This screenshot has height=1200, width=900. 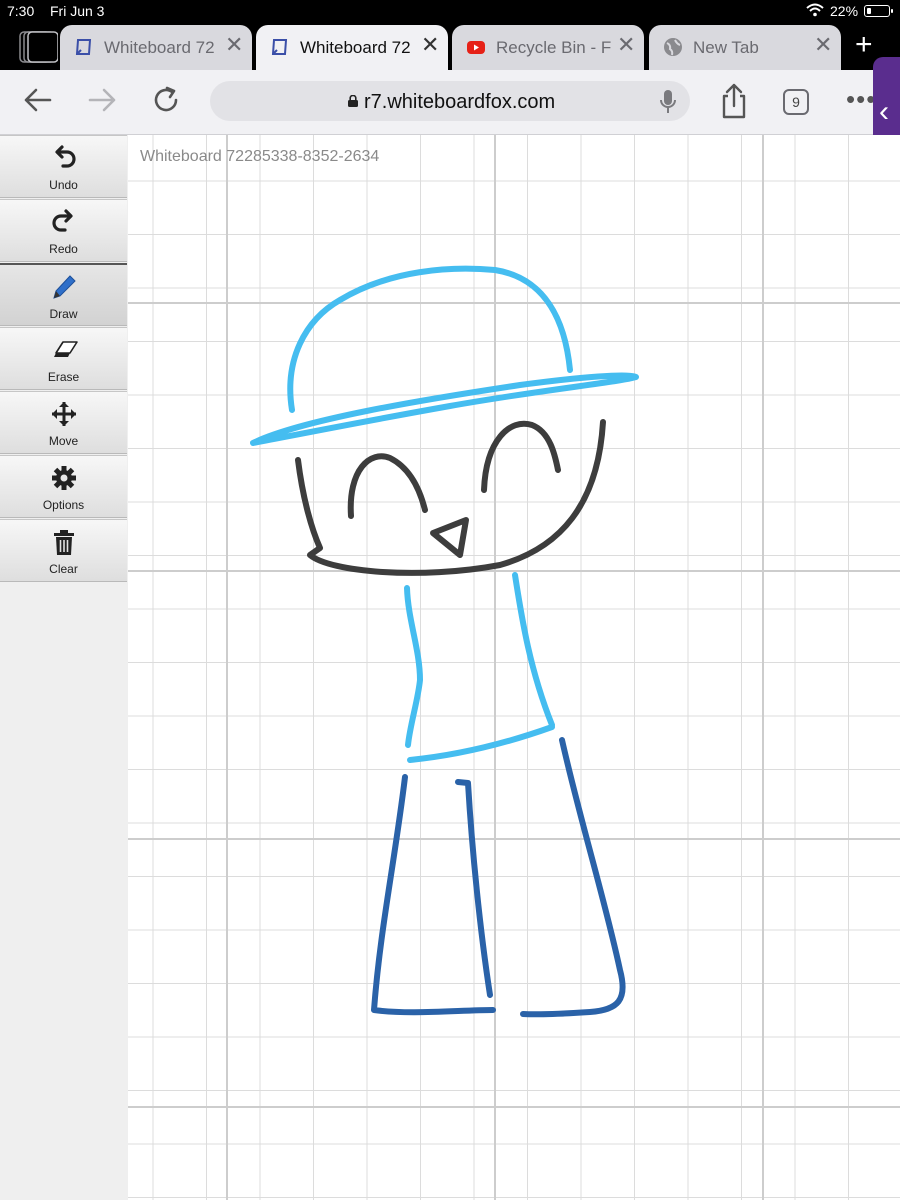 I want to click on torso-right-stroke, so click(x=533, y=650).